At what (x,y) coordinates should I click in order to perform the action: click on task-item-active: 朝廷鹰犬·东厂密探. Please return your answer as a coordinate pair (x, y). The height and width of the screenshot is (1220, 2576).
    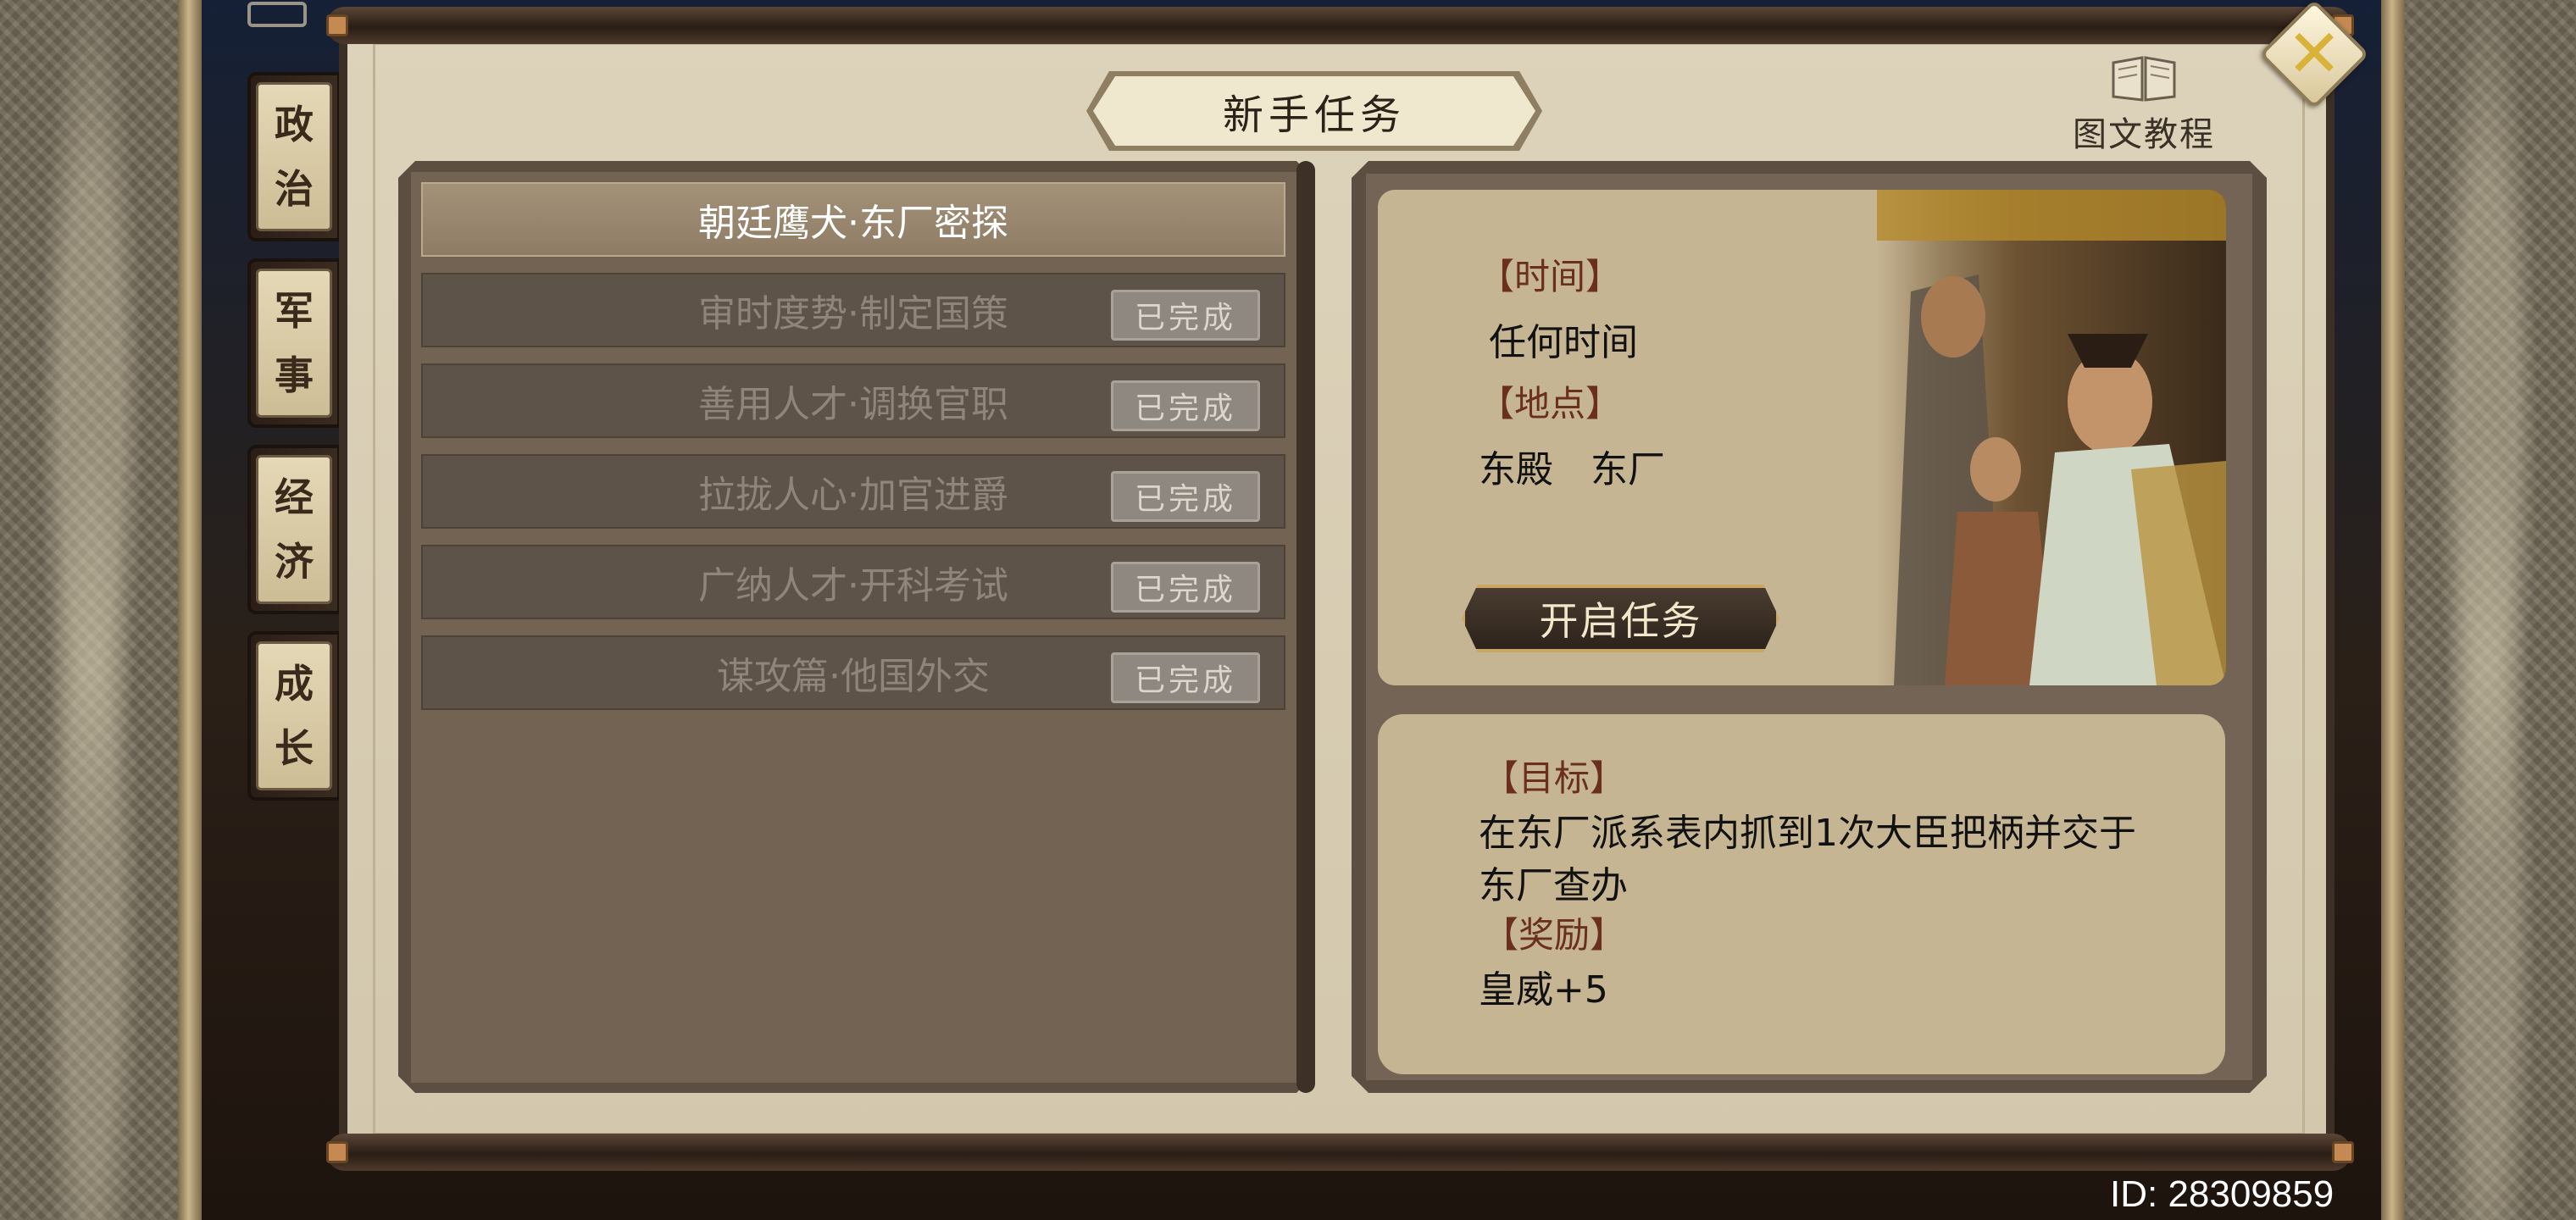
    Looking at the image, I should click on (853, 219).